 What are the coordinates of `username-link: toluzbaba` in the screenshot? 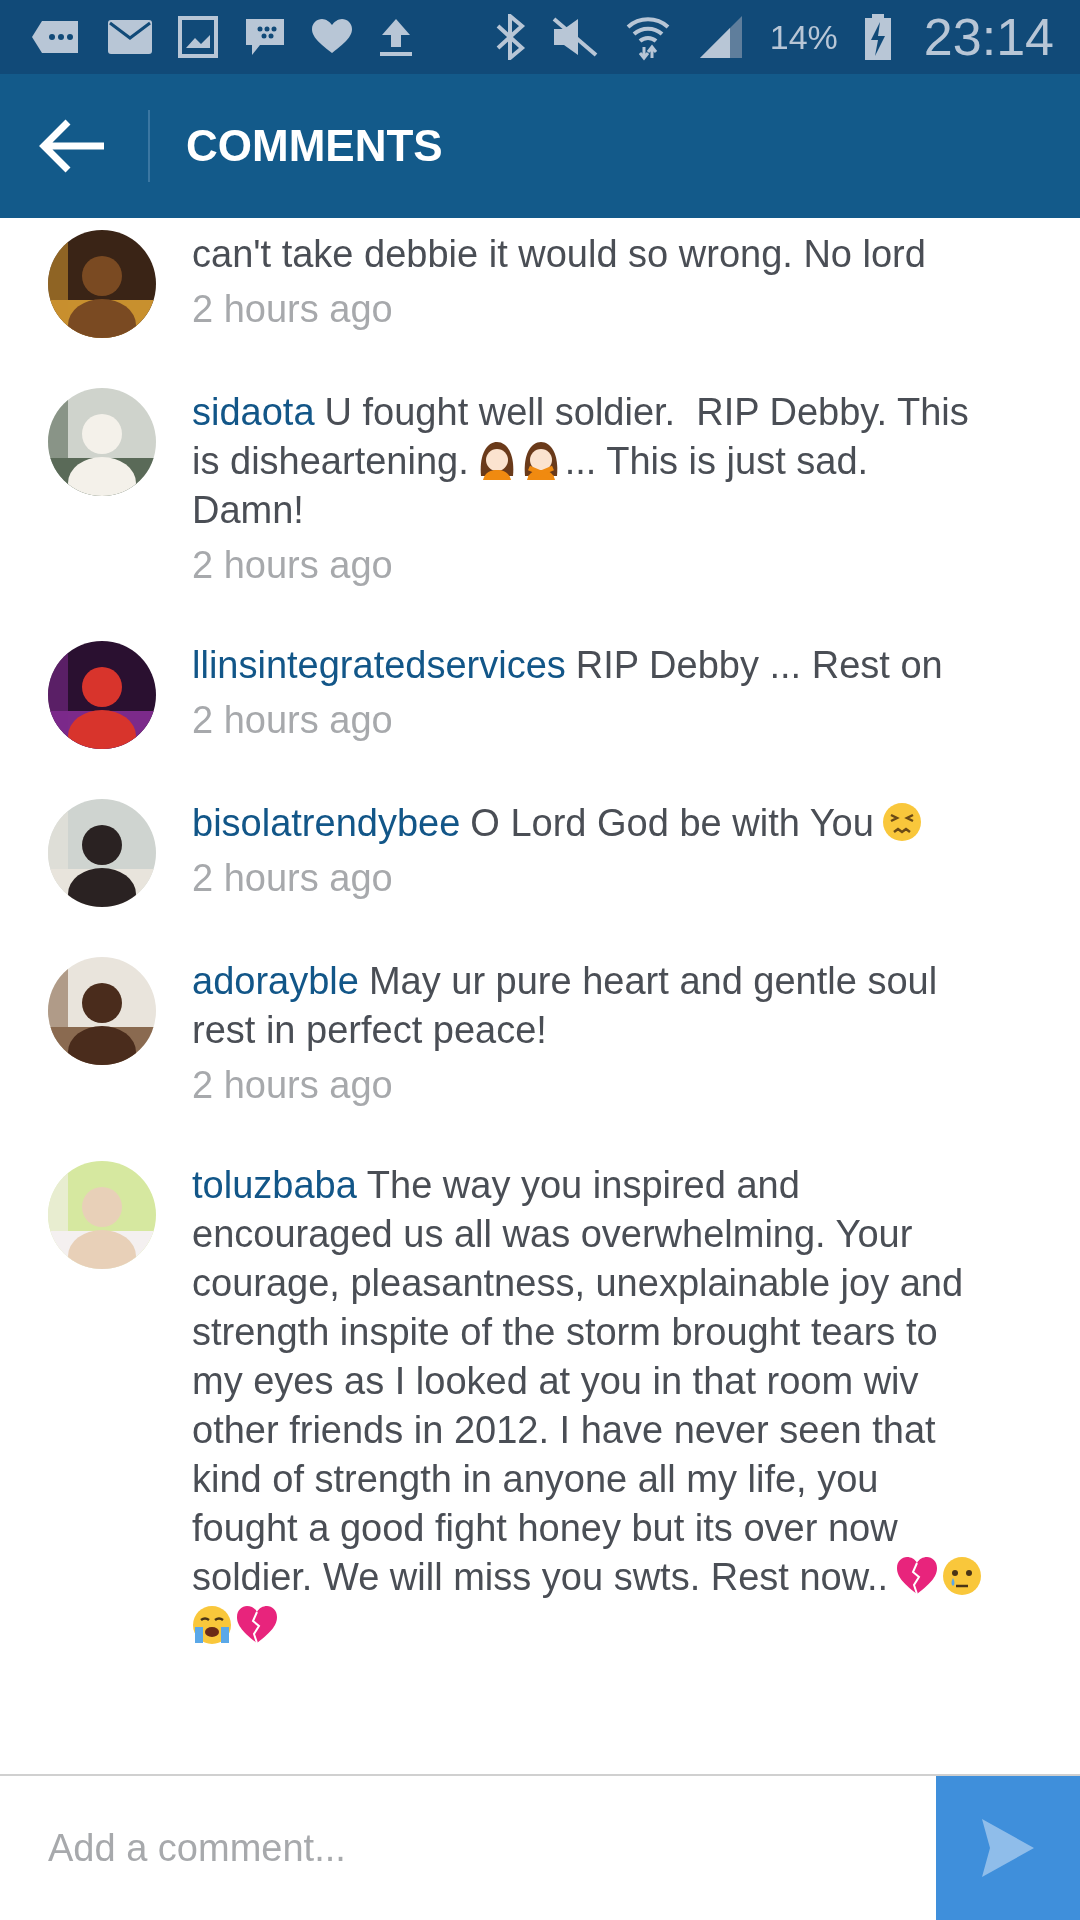 It's located at (274, 1185).